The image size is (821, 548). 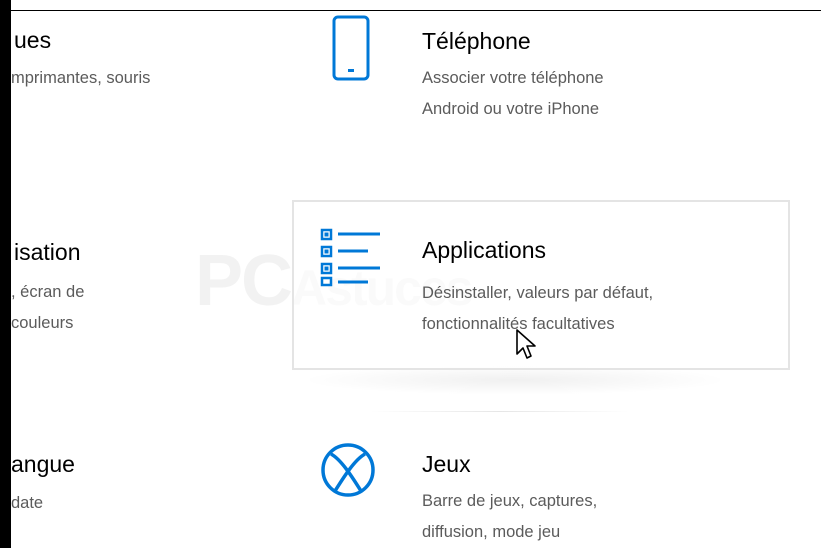 I want to click on xbox-icon, so click(x=348, y=472).